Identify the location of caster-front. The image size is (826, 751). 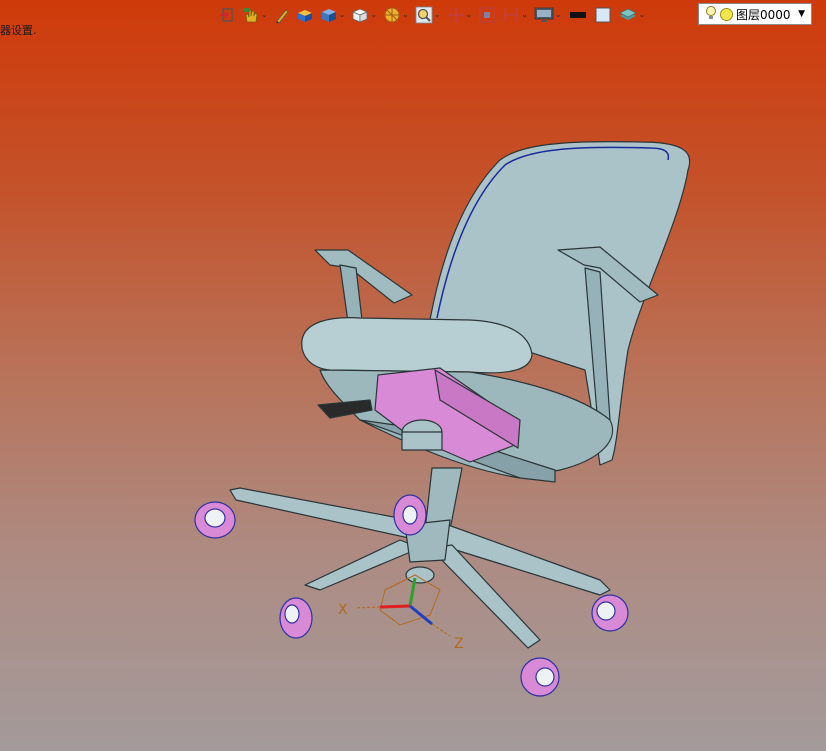
(540, 677).